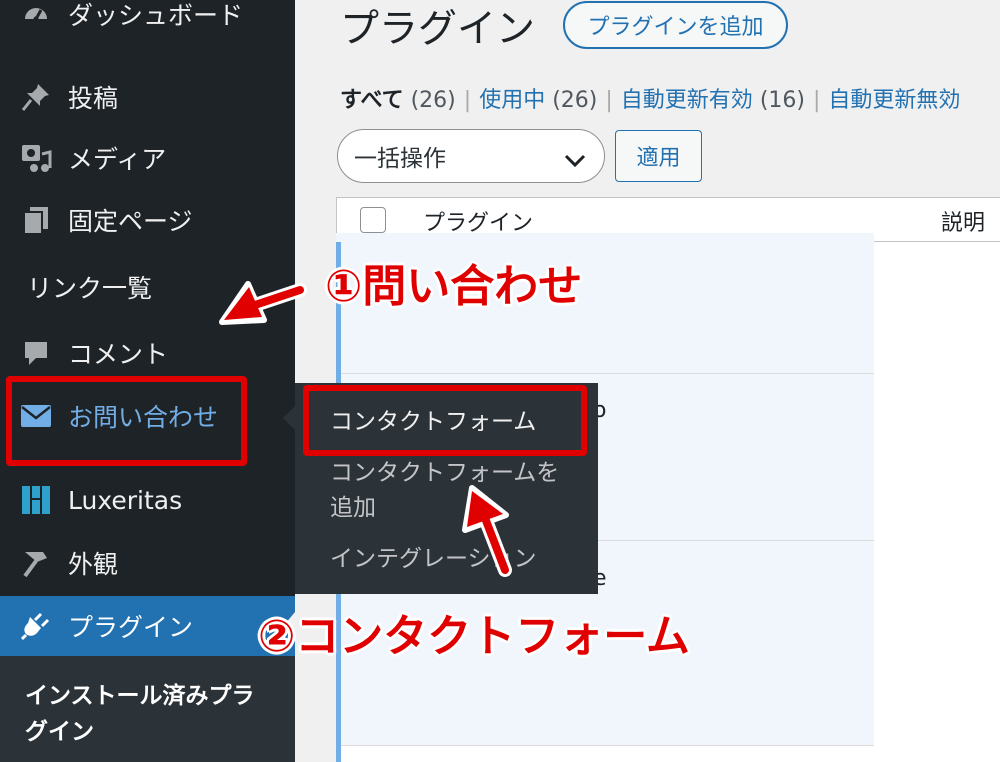 Image resolution: width=1000 pixels, height=762 pixels. I want to click on arrow-to-contact-menu, so click(263, 303).